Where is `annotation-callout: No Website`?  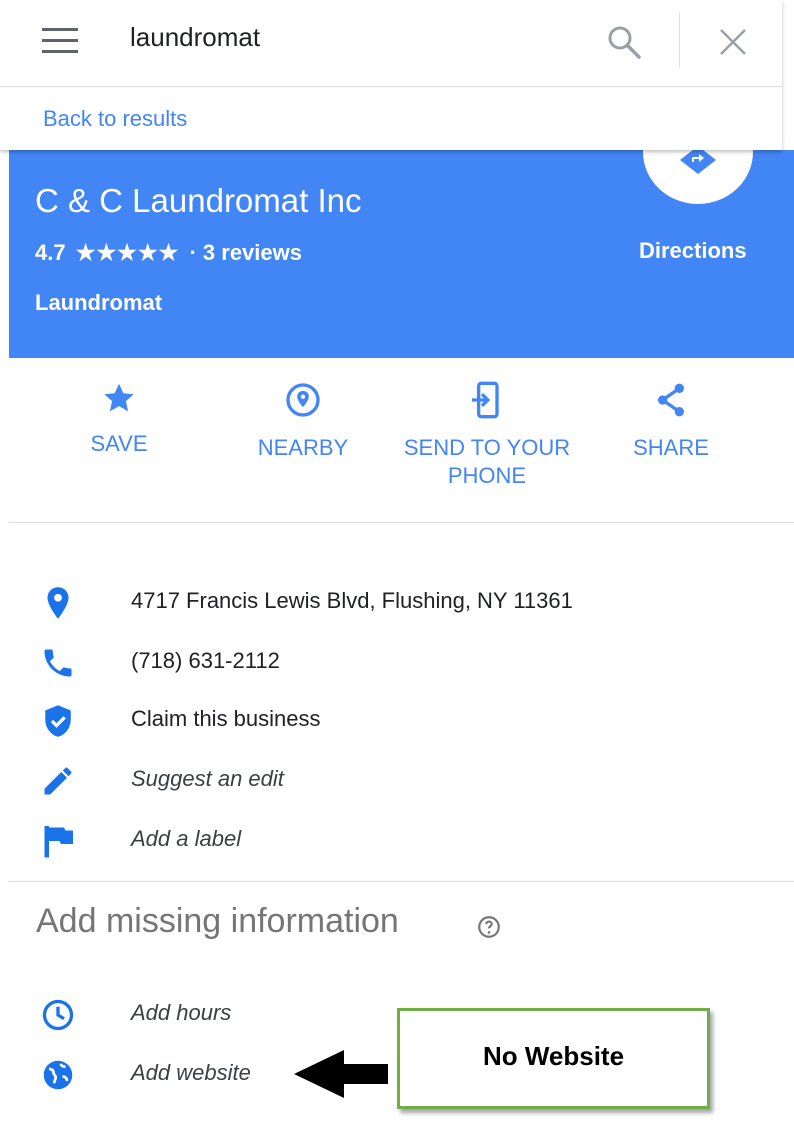 annotation-callout: No Website is located at coordinates (553, 1058).